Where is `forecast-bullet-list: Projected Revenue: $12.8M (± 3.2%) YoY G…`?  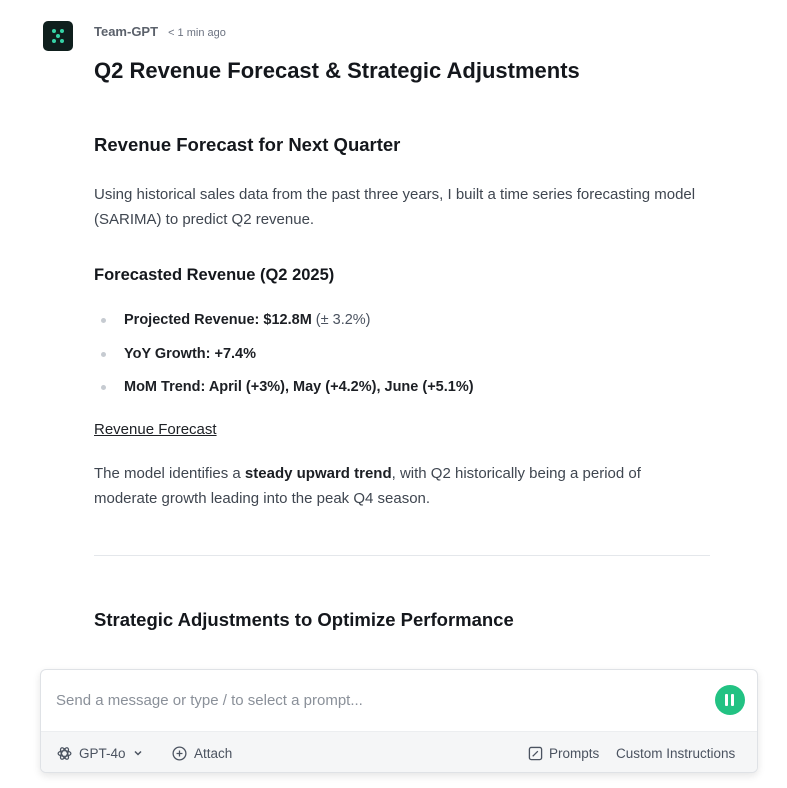 forecast-bullet-list: Projected Revenue: $12.8M (± 3.2%) YoY G… is located at coordinates (284, 358).